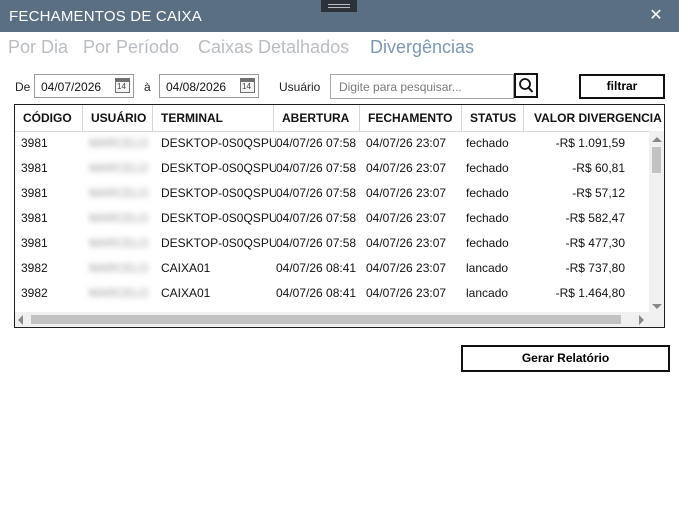  Describe the element at coordinates (595, 268) in the screenshot. I see `cell-valor: -R$ 737,80` at that location.